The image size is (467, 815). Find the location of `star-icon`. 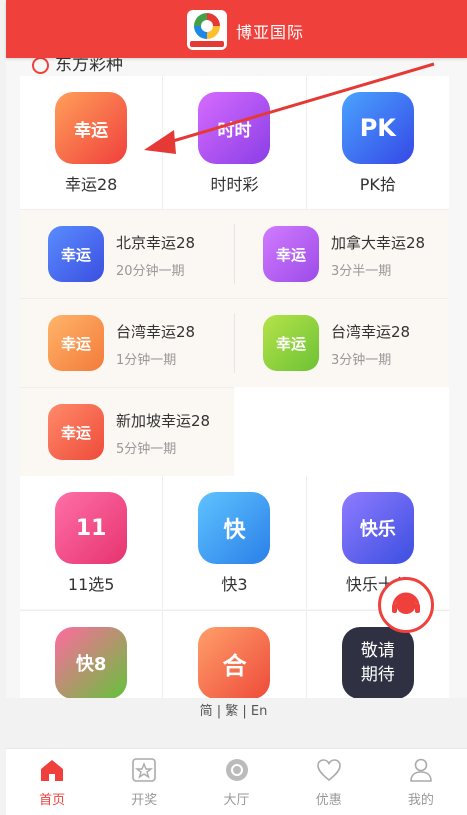

star-icon is located at coordinates (144, 770).